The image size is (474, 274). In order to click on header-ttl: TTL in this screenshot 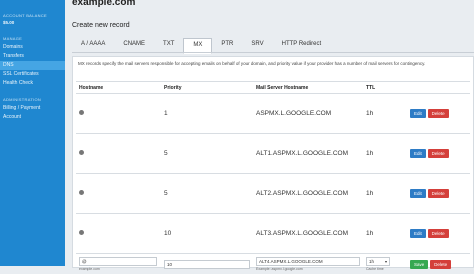, I will do `click(385, 88)`.